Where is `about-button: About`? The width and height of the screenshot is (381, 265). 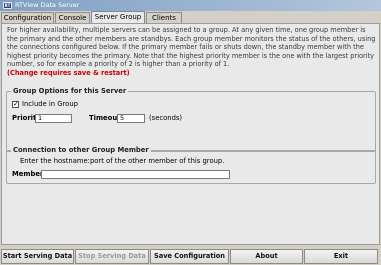
about-button: About is located at coordinates (266, 256).